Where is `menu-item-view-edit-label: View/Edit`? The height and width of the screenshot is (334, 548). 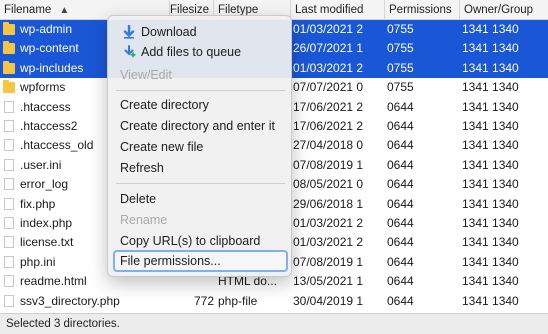
menu-item-view-edit-label: View/Edit is located at coordinates (146, 75).